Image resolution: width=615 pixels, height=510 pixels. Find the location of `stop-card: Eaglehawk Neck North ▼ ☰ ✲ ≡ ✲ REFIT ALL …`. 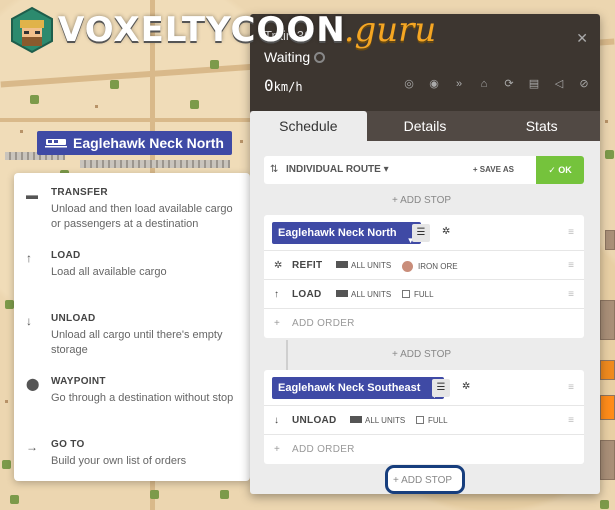

stop-card: Eaglehawk Neck North ▼ ☰ ✲ ≡ ✲ REFIT ALL … is located at coordinates (424, 276).